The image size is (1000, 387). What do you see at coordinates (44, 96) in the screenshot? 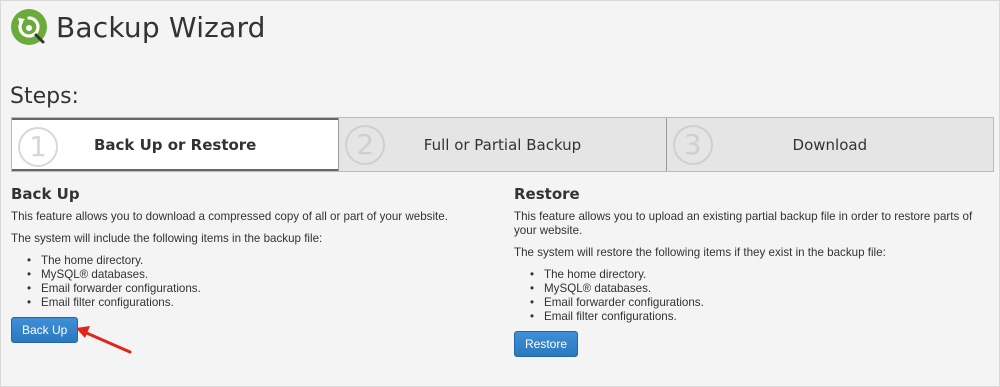
I see `steps-heading: Steps:` at bounding box center [44, 96].